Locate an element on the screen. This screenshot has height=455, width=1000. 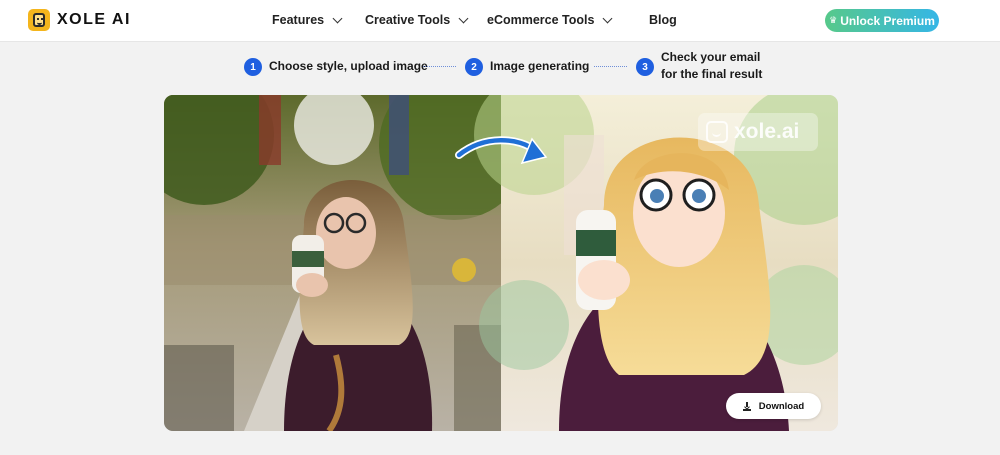
step-1: 1 Choose style, upload image is located at coordinates (336, 67).